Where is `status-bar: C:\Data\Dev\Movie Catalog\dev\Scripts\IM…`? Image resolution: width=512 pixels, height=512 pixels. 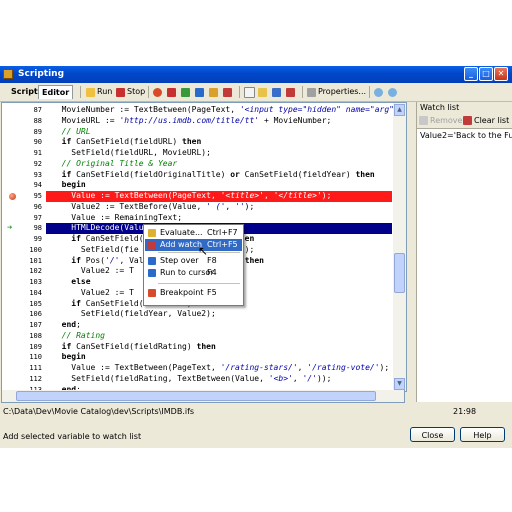 status-bar: C:\Data\Dev\Movie Catalog\dev\Scripts\IM… is located at coordinates (256, 411).